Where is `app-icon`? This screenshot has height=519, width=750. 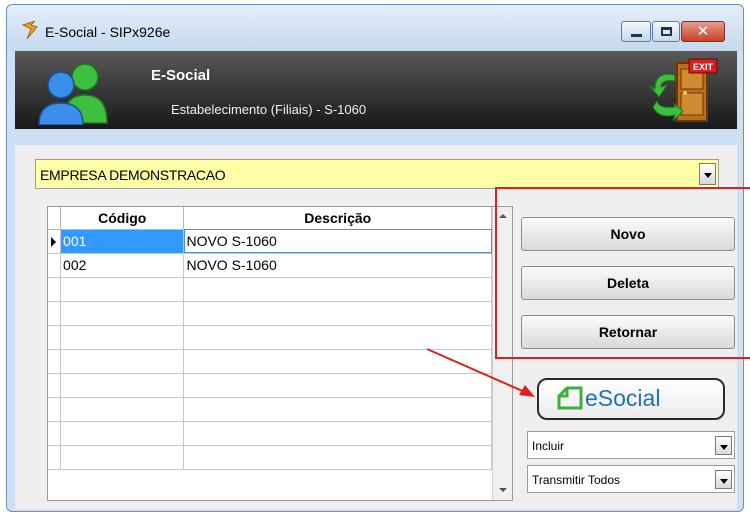
app-icon is located at coordinates (29, 30).